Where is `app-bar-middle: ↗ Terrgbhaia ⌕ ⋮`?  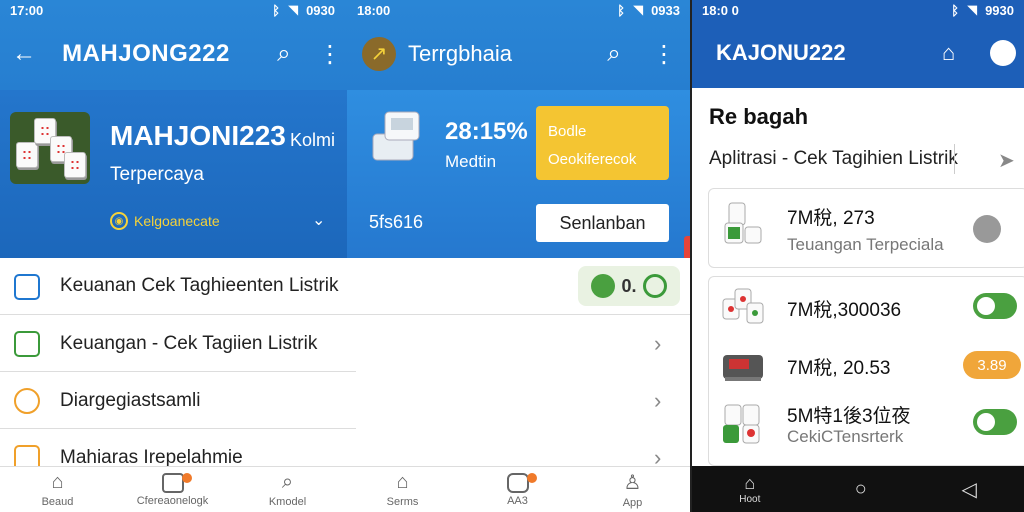
app-bar-middle: ↗ Terrgbhaia ⌕ ⋮ is located at coordinates (522, 54).